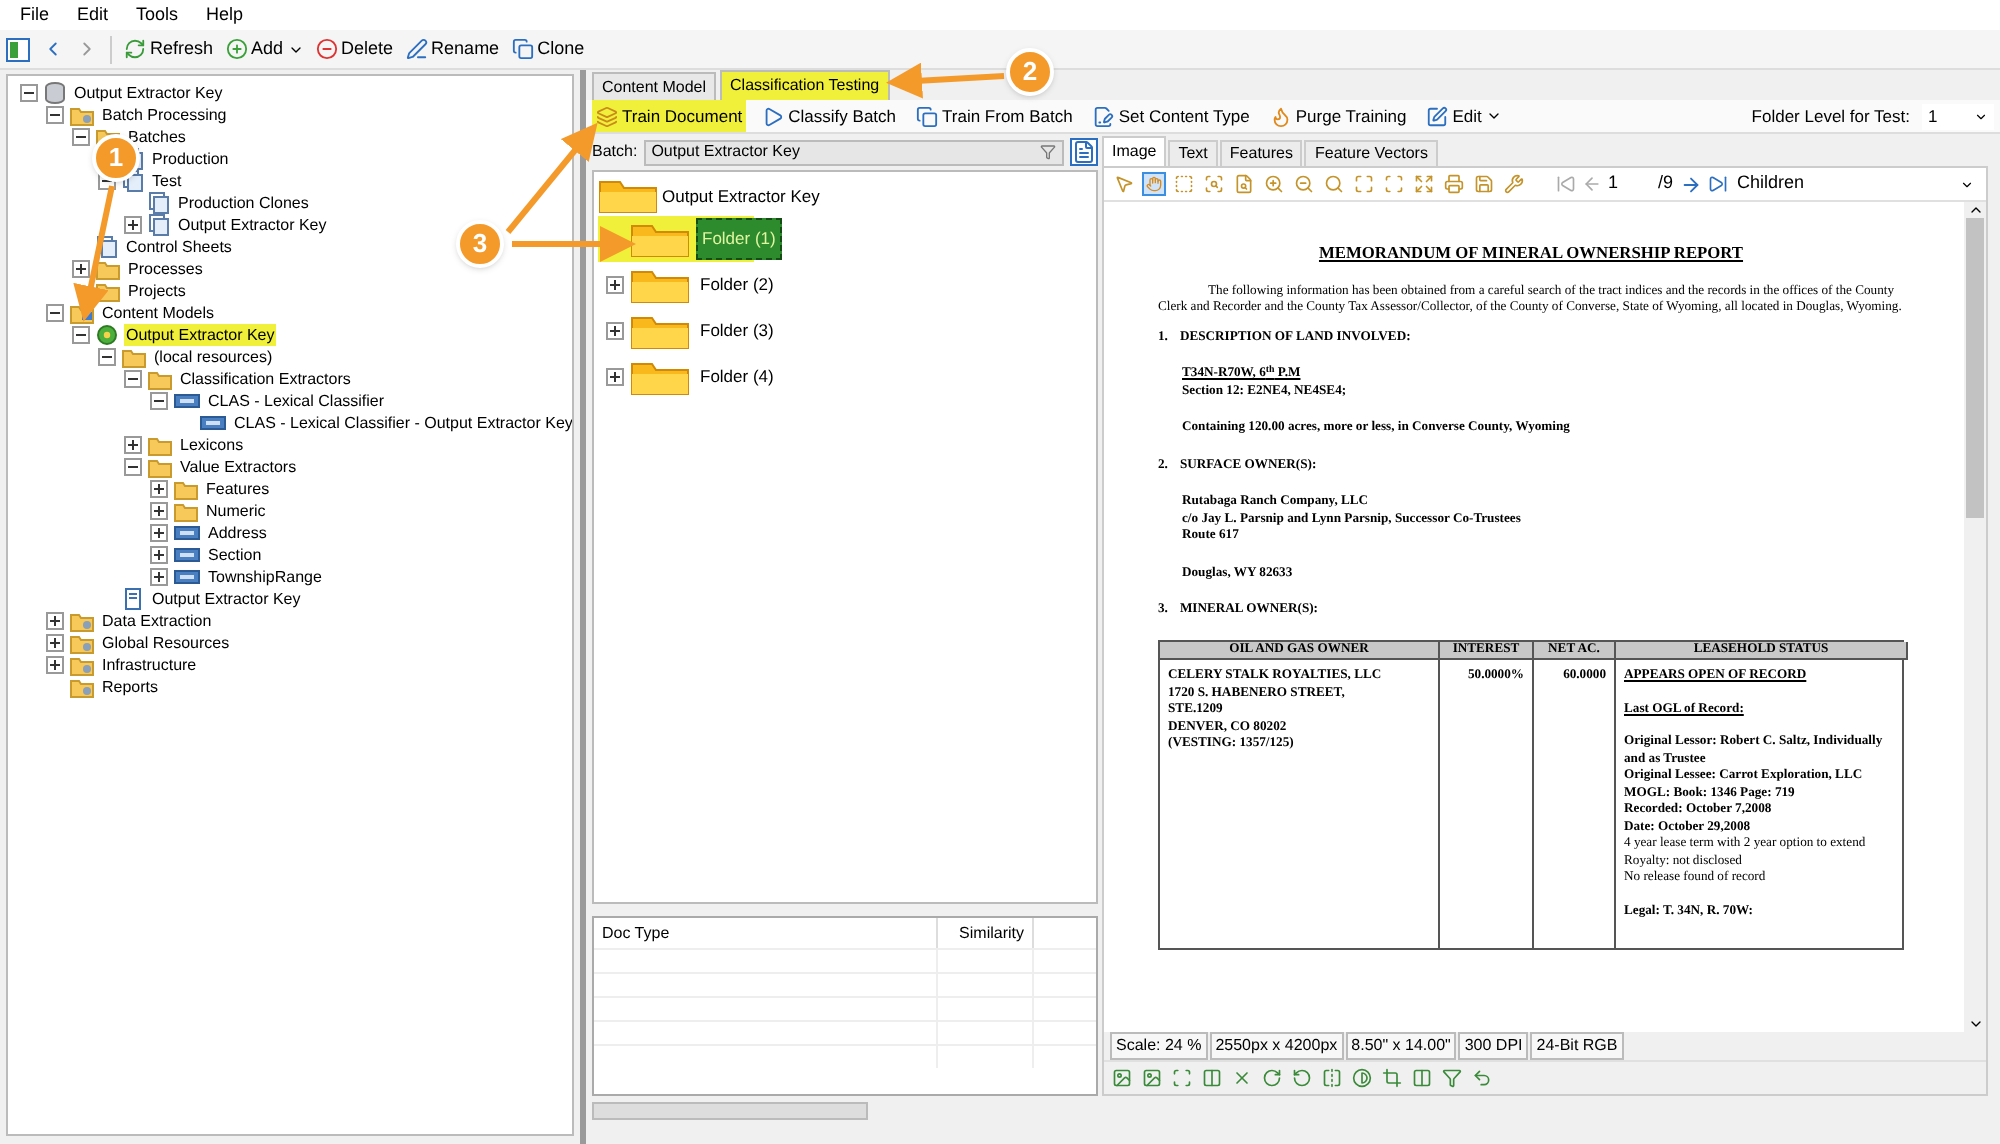  What do you see at coordinates (739, 239) in the screenshot?
I see `folder-item: Folder (1)` at bounding box center [739, 239].